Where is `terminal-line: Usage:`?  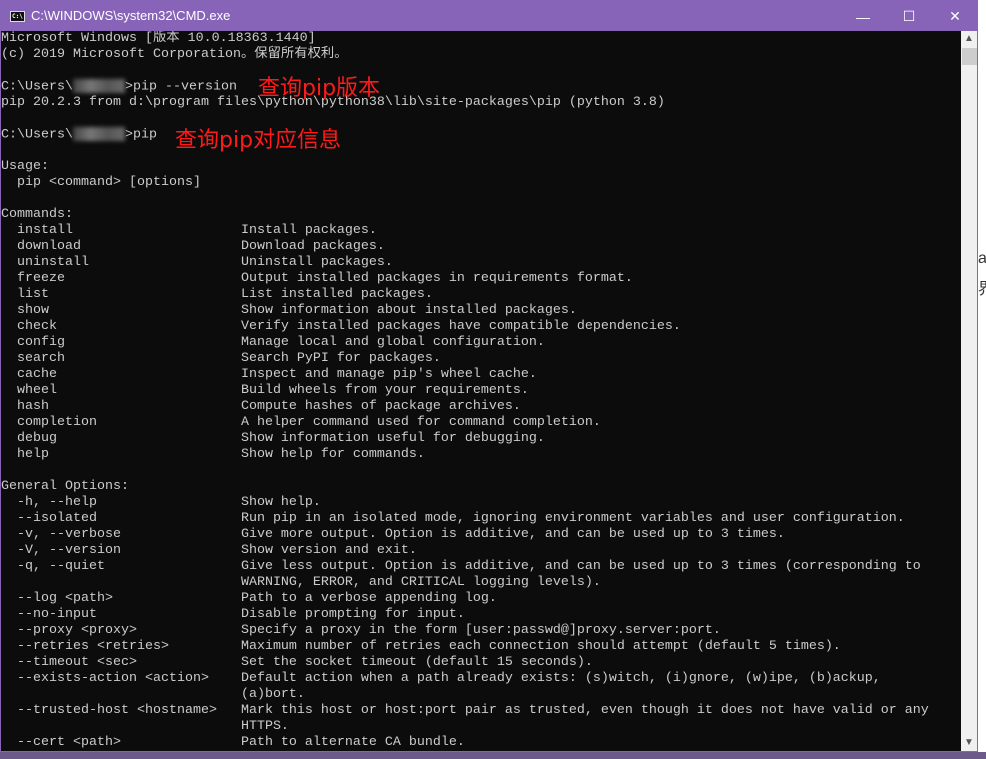
terminal-line: Usage: is located at coordinates (25, 166).